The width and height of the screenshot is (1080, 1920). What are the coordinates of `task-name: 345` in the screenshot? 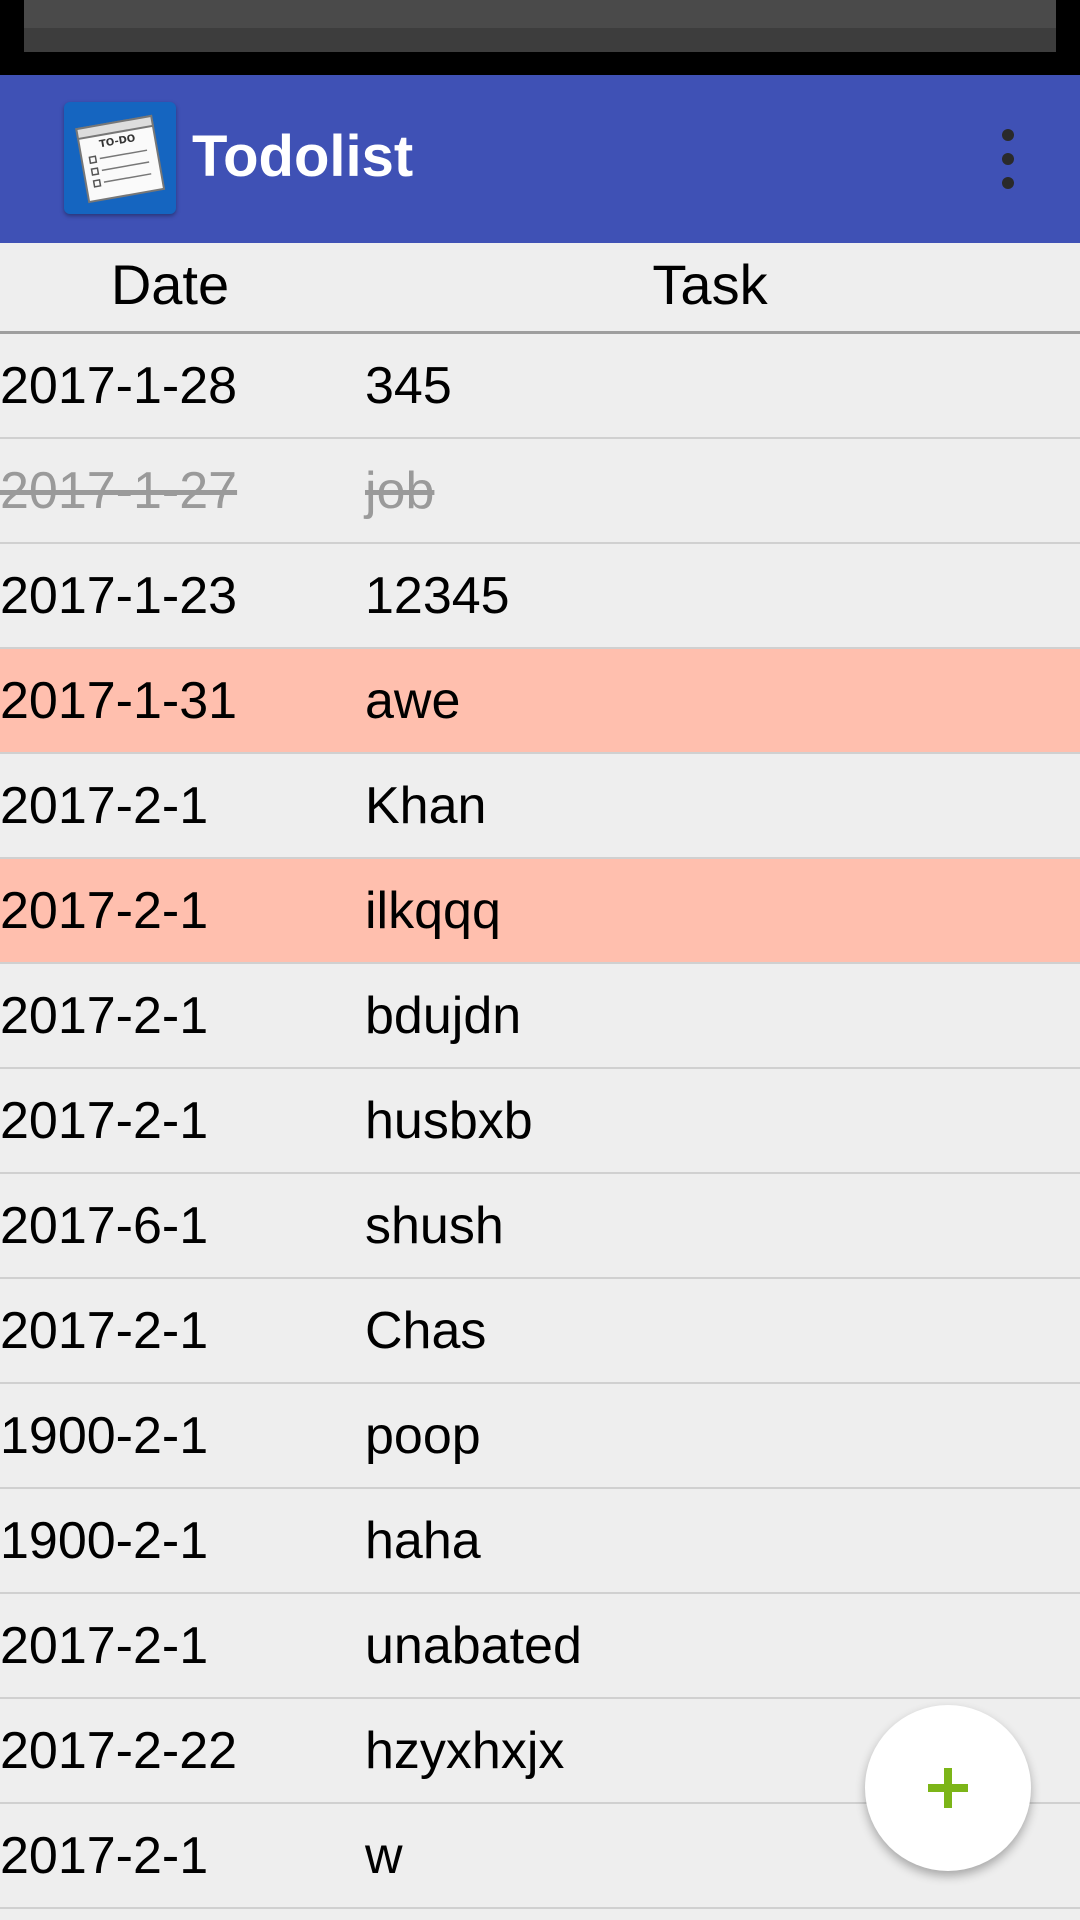 It's located at (408, 386).